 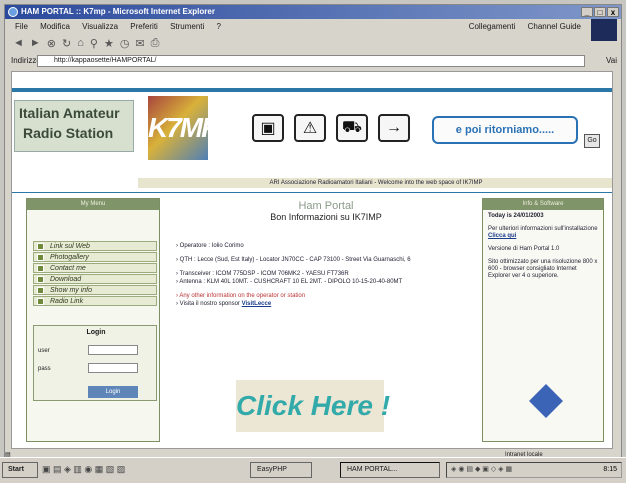 I want to click on menu-item-label: Contact me, so click(x=68, y=268).